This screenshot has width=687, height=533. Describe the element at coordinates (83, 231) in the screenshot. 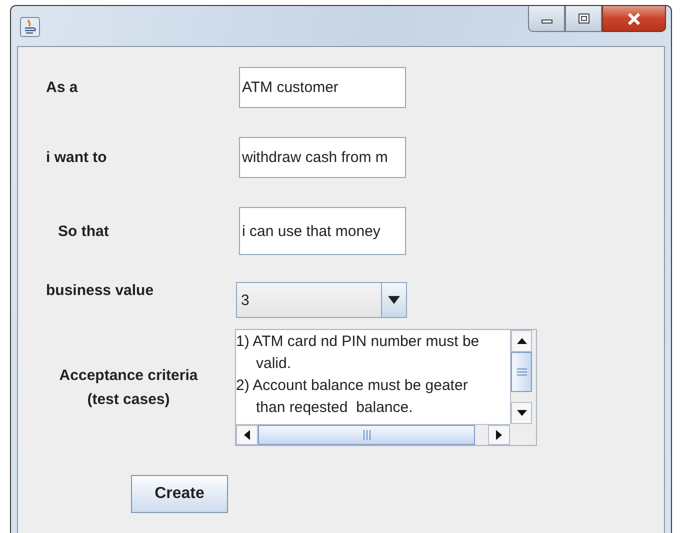

I see `field-label: So that` at that location.